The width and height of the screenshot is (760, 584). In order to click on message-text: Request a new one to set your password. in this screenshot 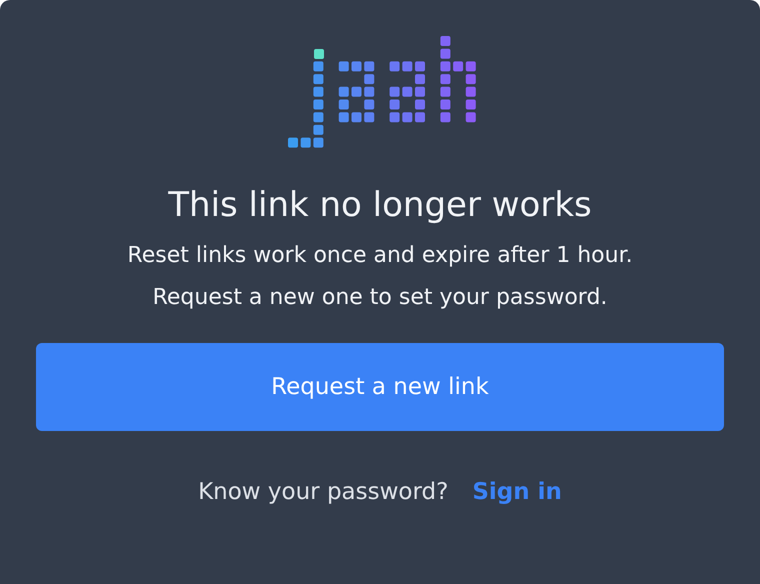, I will do `click(380, 298)`.